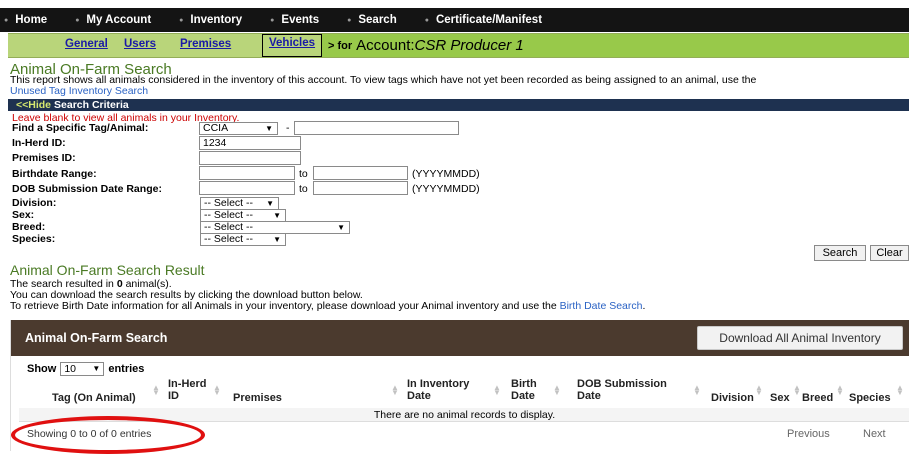 The height and width of the screenshot is (454, 909). What do you see at coordinates (800, 338) in the screenshot?
I see `download-inventory-button: Download All Animal Inventory` at bounding box center [800, 338].